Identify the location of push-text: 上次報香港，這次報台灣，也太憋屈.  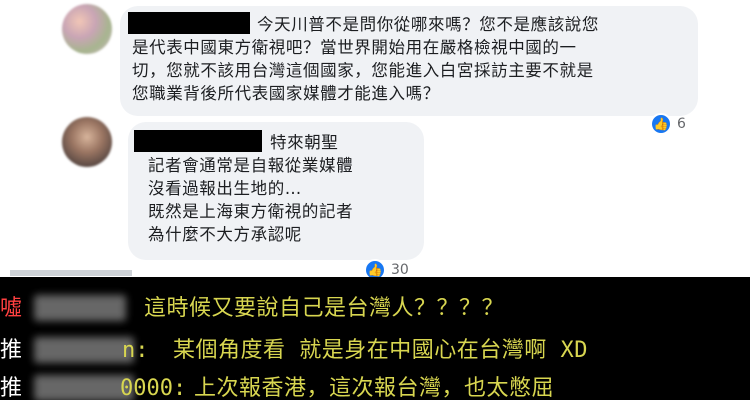
(374, 388).